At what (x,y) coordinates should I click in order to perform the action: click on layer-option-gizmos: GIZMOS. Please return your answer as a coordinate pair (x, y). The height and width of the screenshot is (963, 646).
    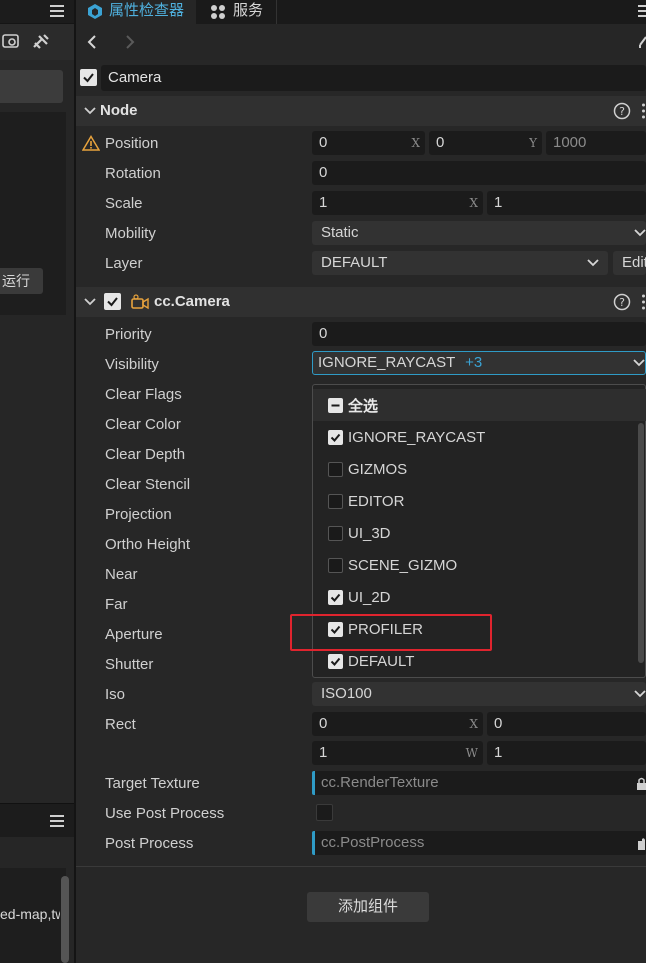
    Looking at the image, I should click on (367, 469).